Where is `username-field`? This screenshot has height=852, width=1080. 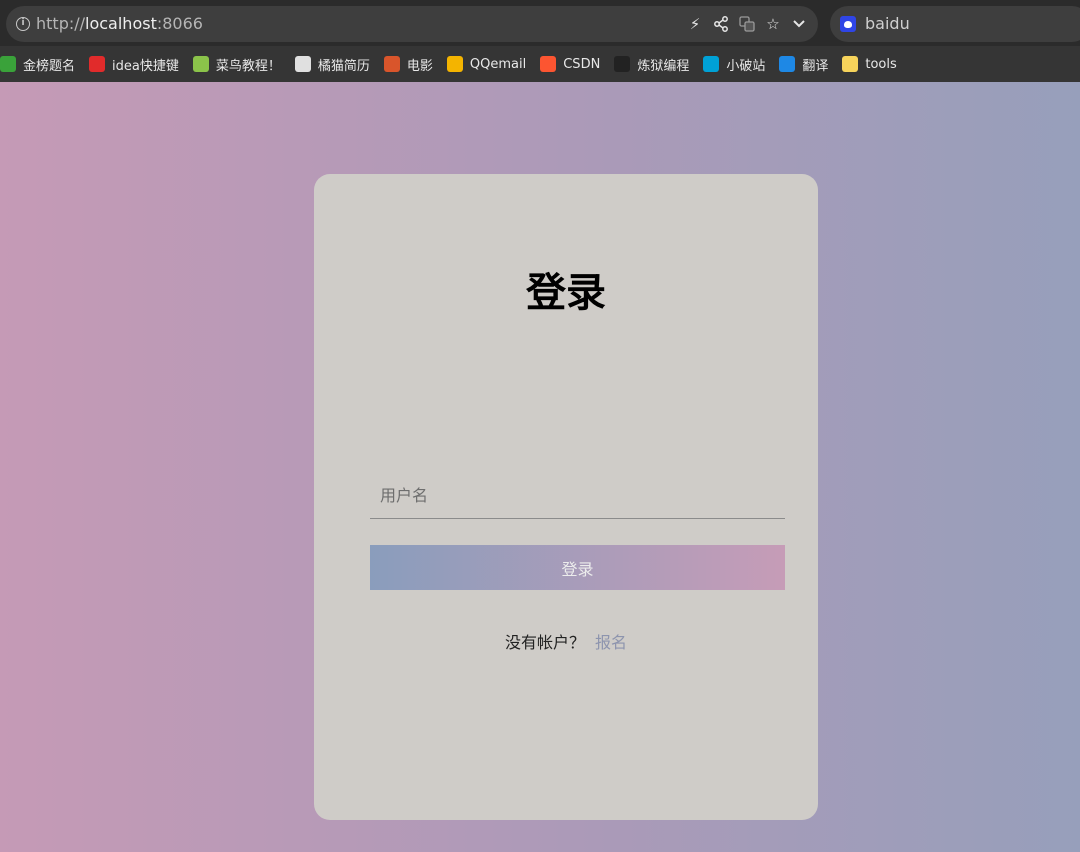 username-field is located at coordinates (577, 496).